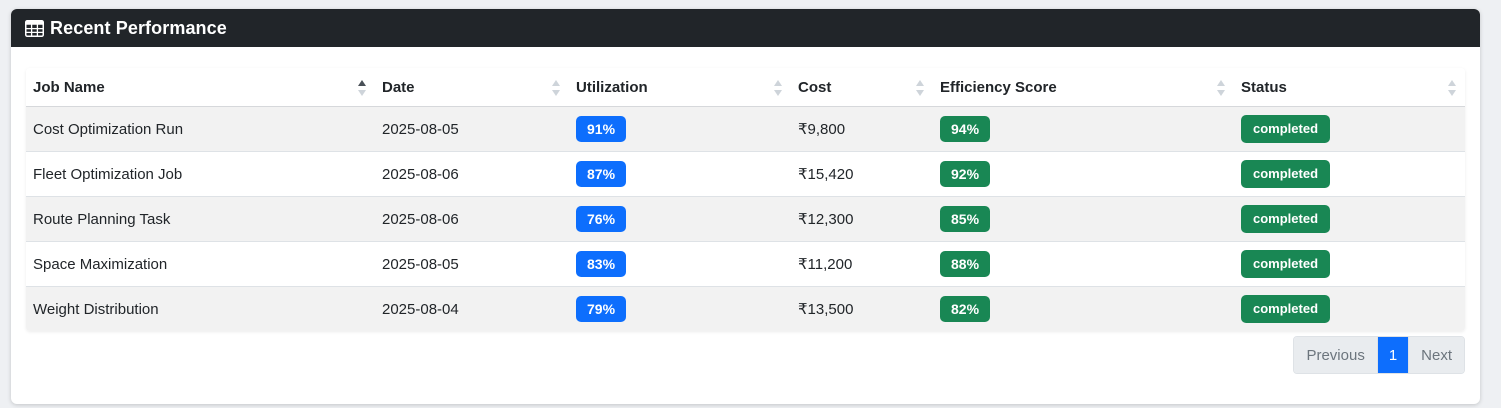 The height and width of the screenshot is (408, 1501). Describe the element at coordinates (680, 264) in the screenshot. I see `utilization-cell: 83%` at that location.